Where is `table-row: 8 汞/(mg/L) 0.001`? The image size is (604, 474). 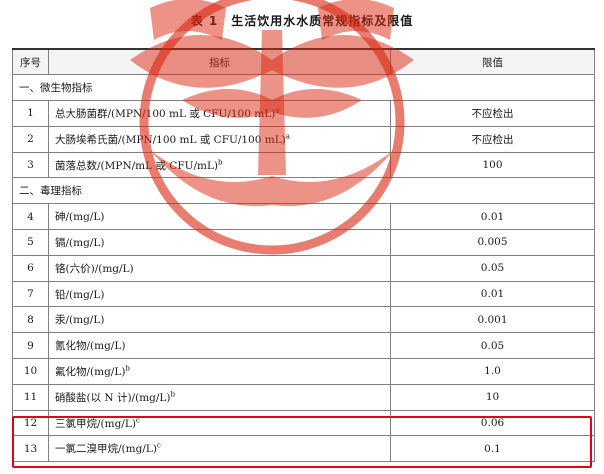 table-row: 8 汞/(mg/L) 0.001 is located at coordinates (303, 320).